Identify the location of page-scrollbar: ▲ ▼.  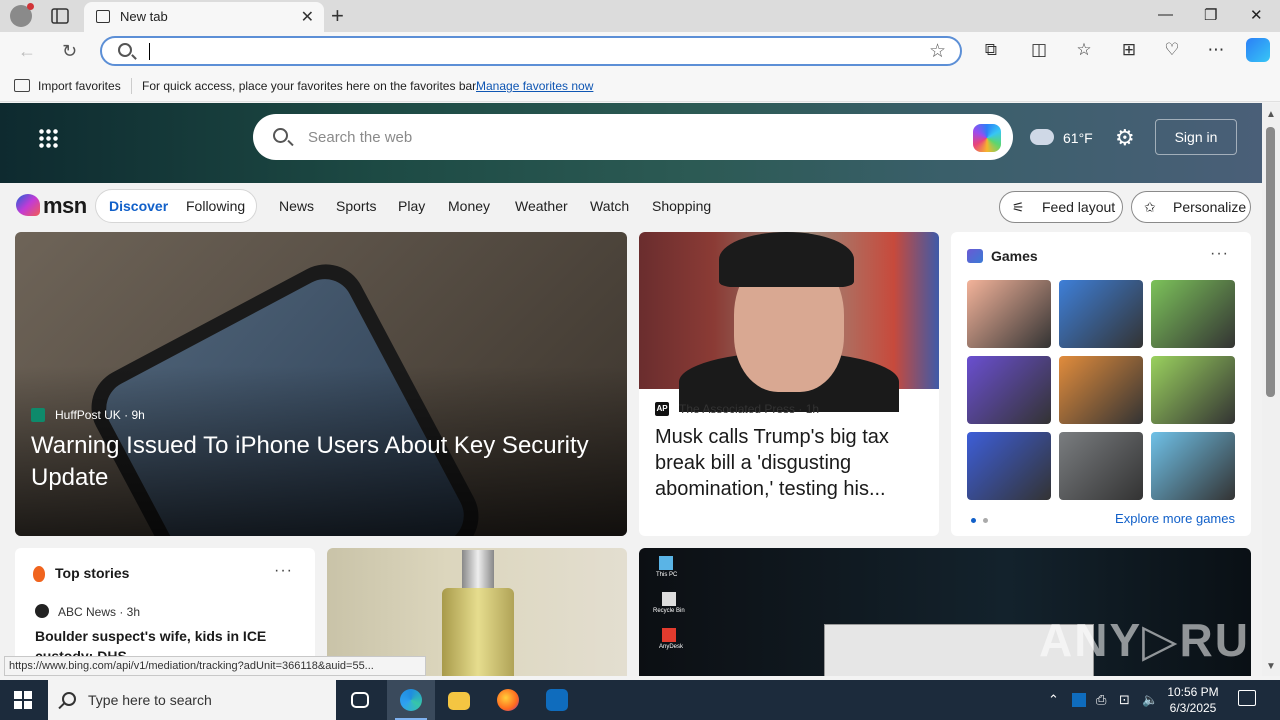
(1271, 389).